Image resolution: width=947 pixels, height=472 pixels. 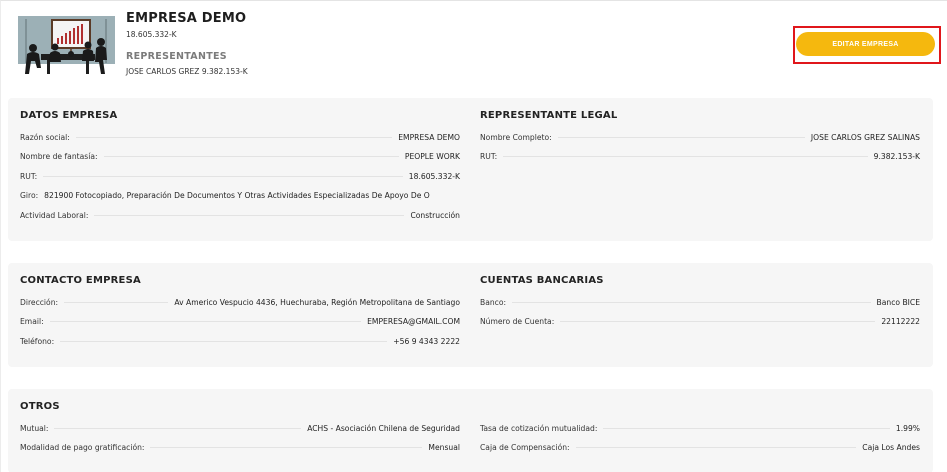 What do you see at coordinates (40, 406) in the screenshot?
I see `section-title-otros: OTROS` at bounding box center [40, 406].